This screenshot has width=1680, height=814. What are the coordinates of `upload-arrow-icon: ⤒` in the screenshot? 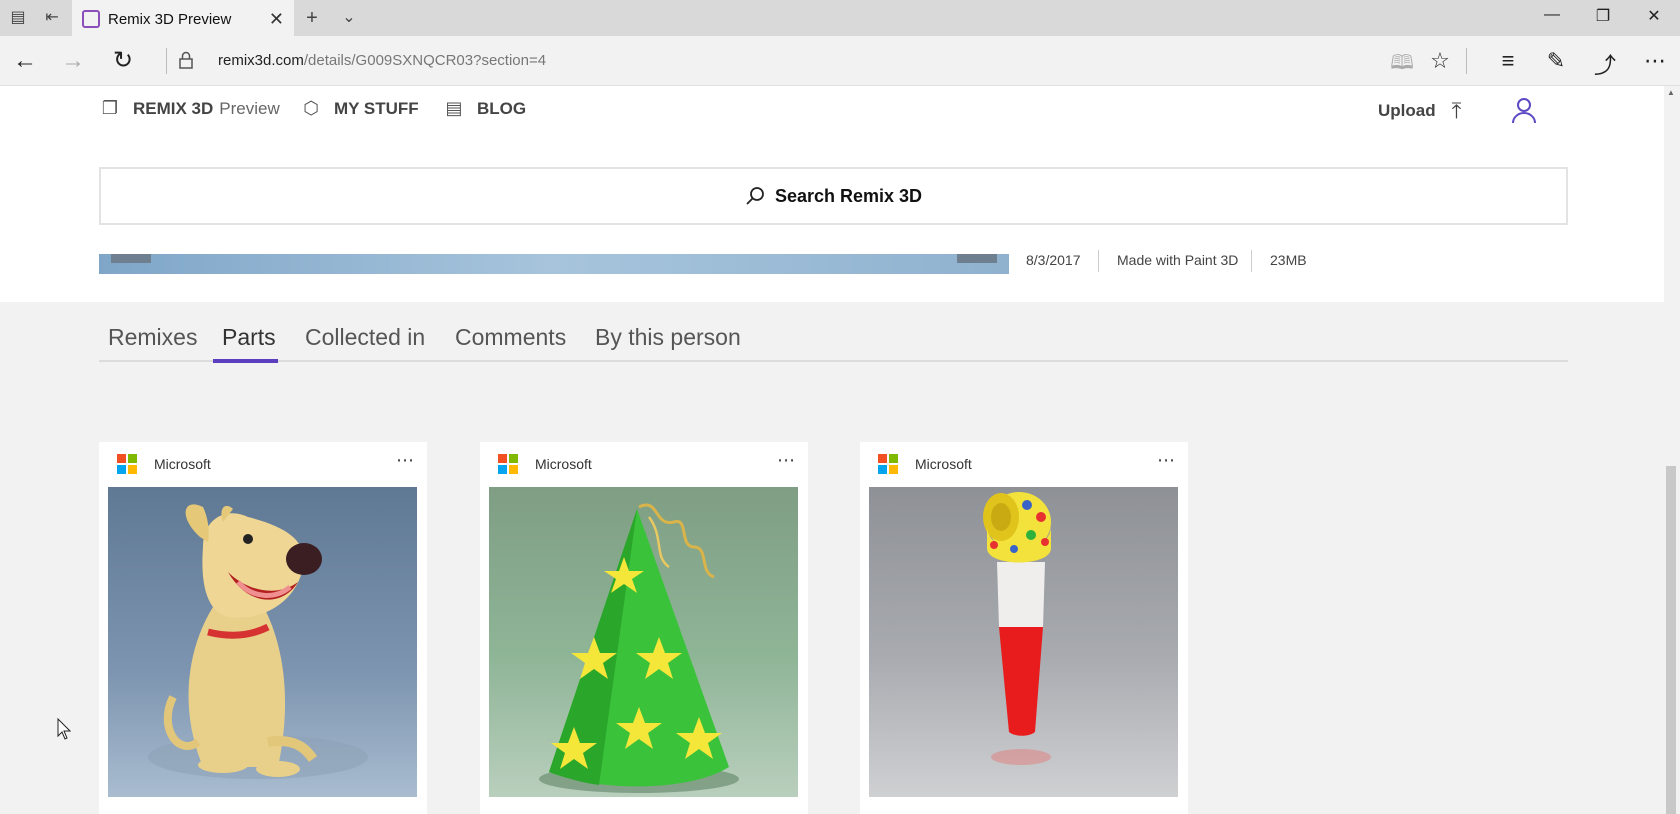 It's located at (1456, 110).